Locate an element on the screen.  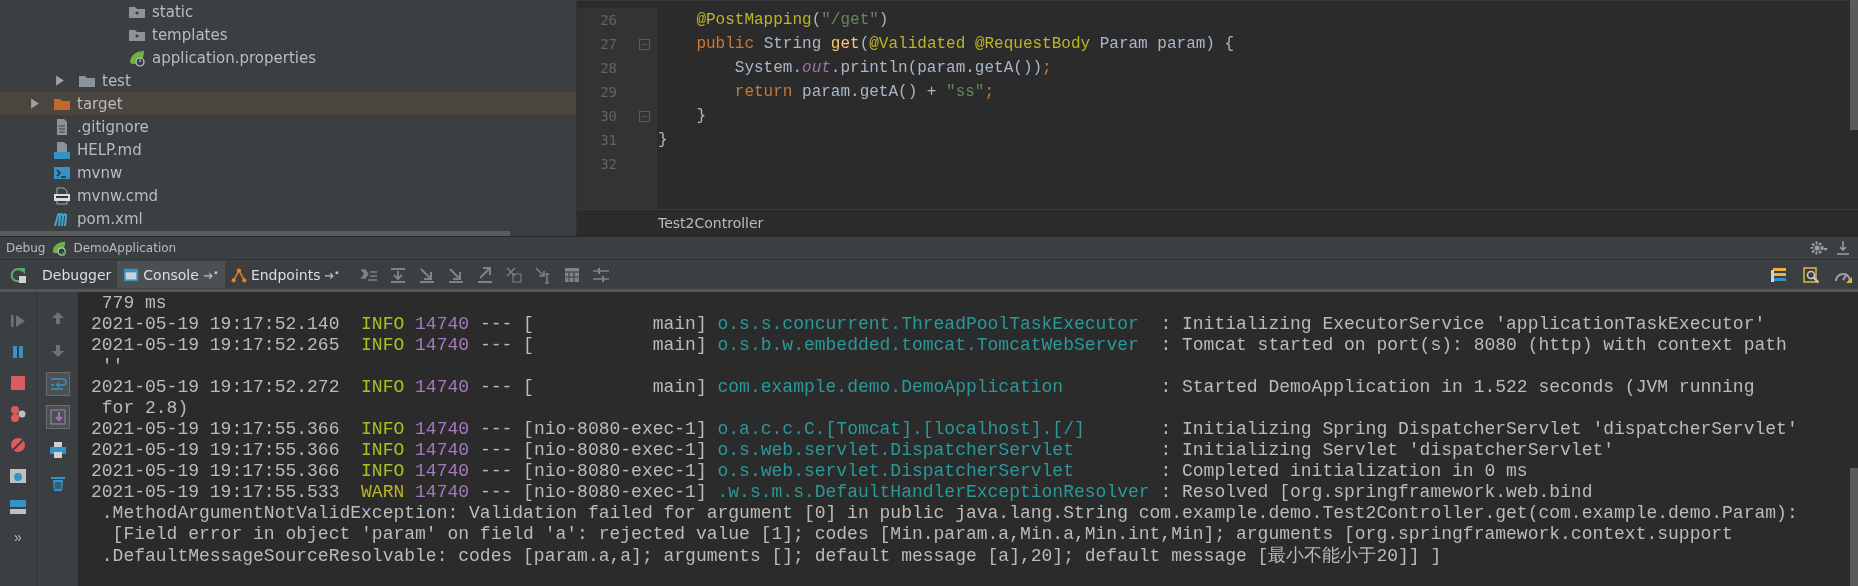
tree-item: templates is located at coordinates (288, 34).